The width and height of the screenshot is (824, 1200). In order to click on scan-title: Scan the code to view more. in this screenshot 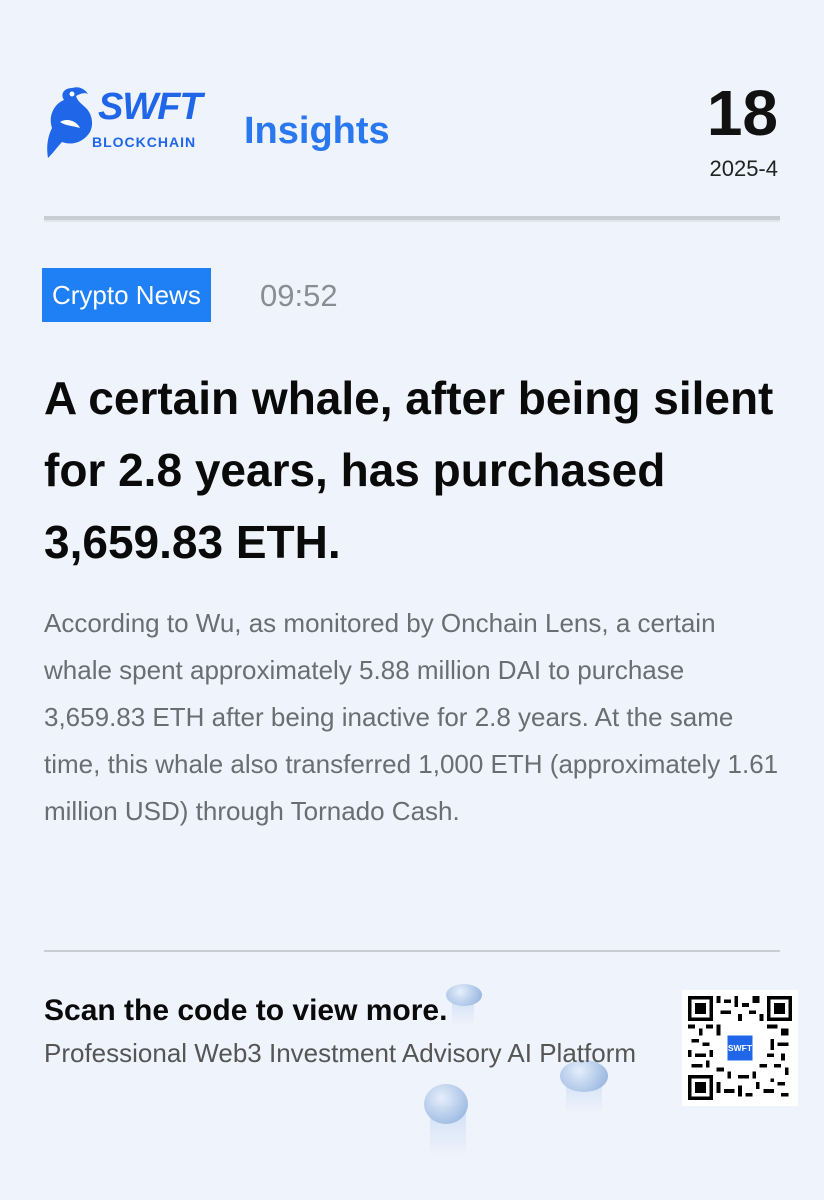, I will do `click(246, 1010)`.